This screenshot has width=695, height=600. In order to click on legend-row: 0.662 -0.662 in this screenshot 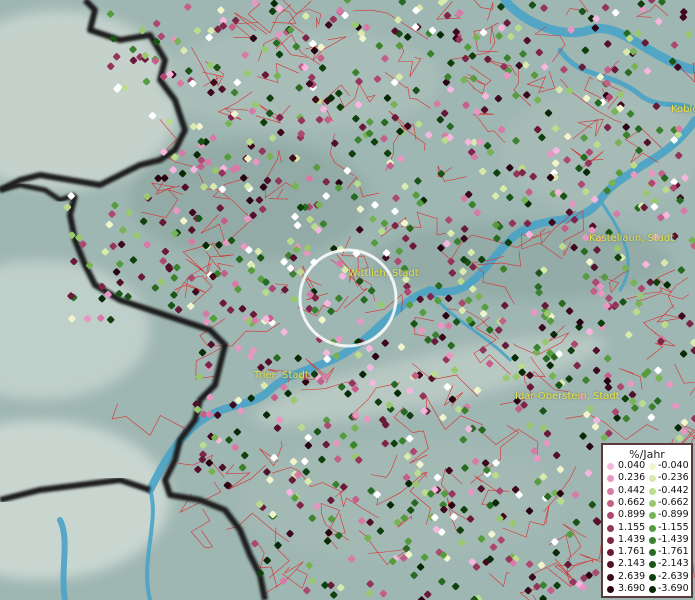, I will do `click(649, 502)`.